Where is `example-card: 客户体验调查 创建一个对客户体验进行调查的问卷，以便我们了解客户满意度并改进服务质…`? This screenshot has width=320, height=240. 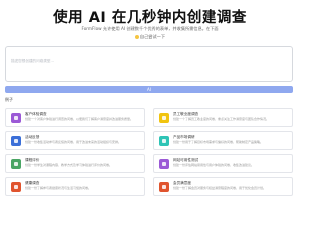 example-card: 客户体验调查 创建一个对客户体验进行调查的问卷，以便我们了解客户满意度并改进服务质… is located at coordinates (75, 117).